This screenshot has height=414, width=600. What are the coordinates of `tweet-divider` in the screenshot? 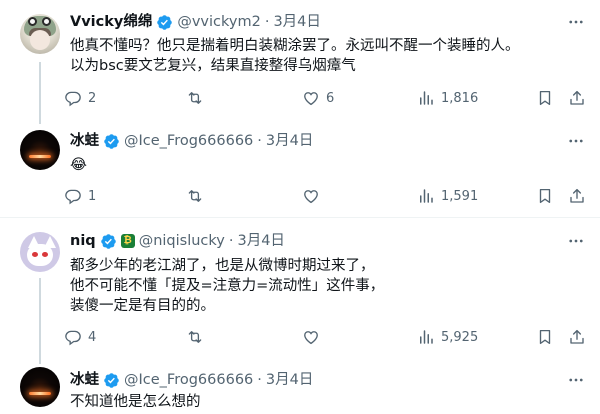 It's located at (300, 217).